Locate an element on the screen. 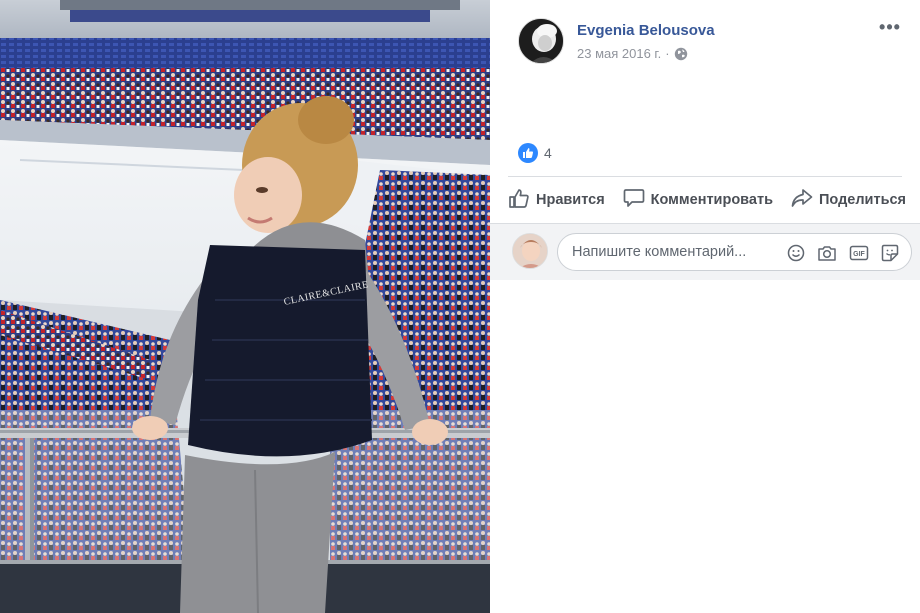 This screenshot has height=613, width=920. thumbs-up-icon is located at coordinates (528, 153).